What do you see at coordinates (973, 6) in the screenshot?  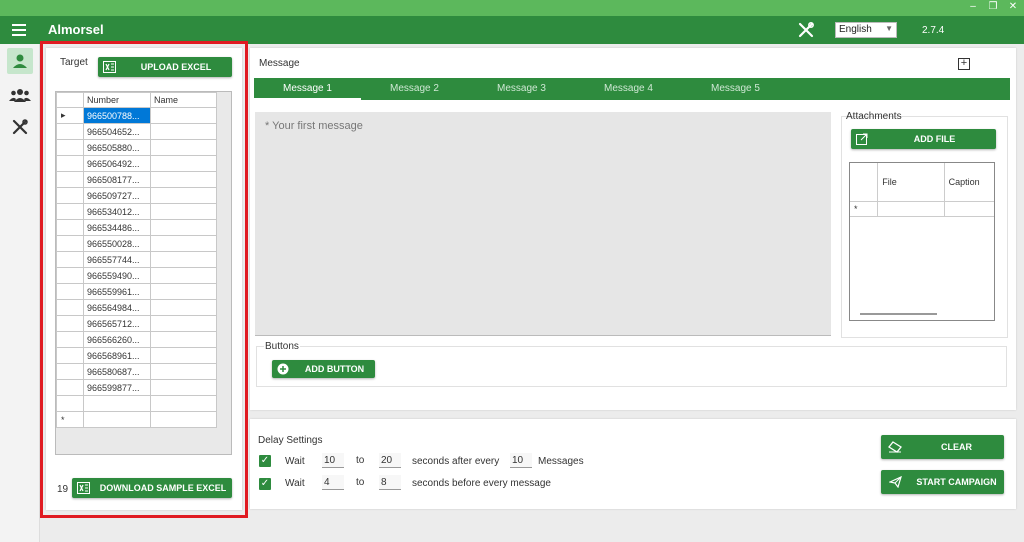 I see `minimize-icon: –` at bounding box center [973, 6].